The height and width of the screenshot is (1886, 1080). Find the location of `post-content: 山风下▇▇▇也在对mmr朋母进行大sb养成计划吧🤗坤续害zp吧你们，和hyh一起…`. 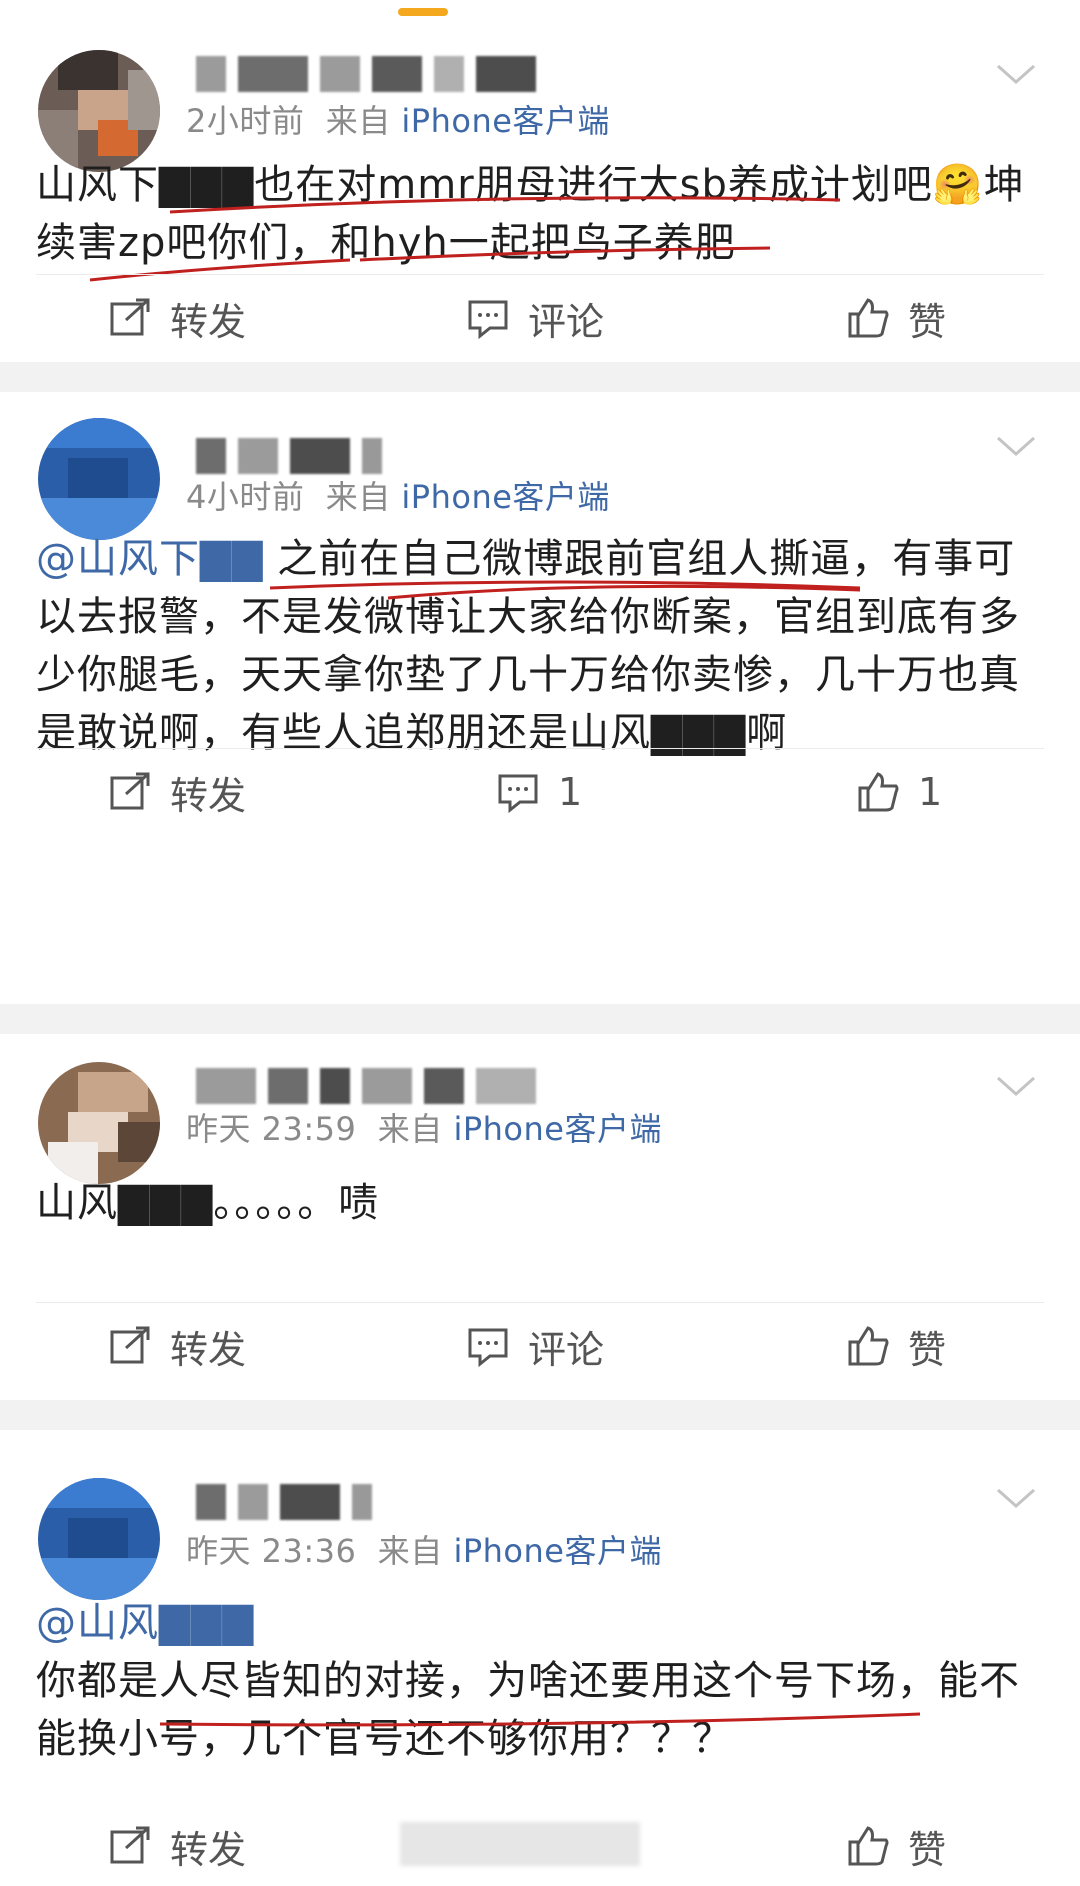

post-content: 山风下▇▇▇也在对mmr朋母进行大sb养成计划吧🤗坤续害zp吧你们，和hyh一起… is located at coordinates (530, 214).